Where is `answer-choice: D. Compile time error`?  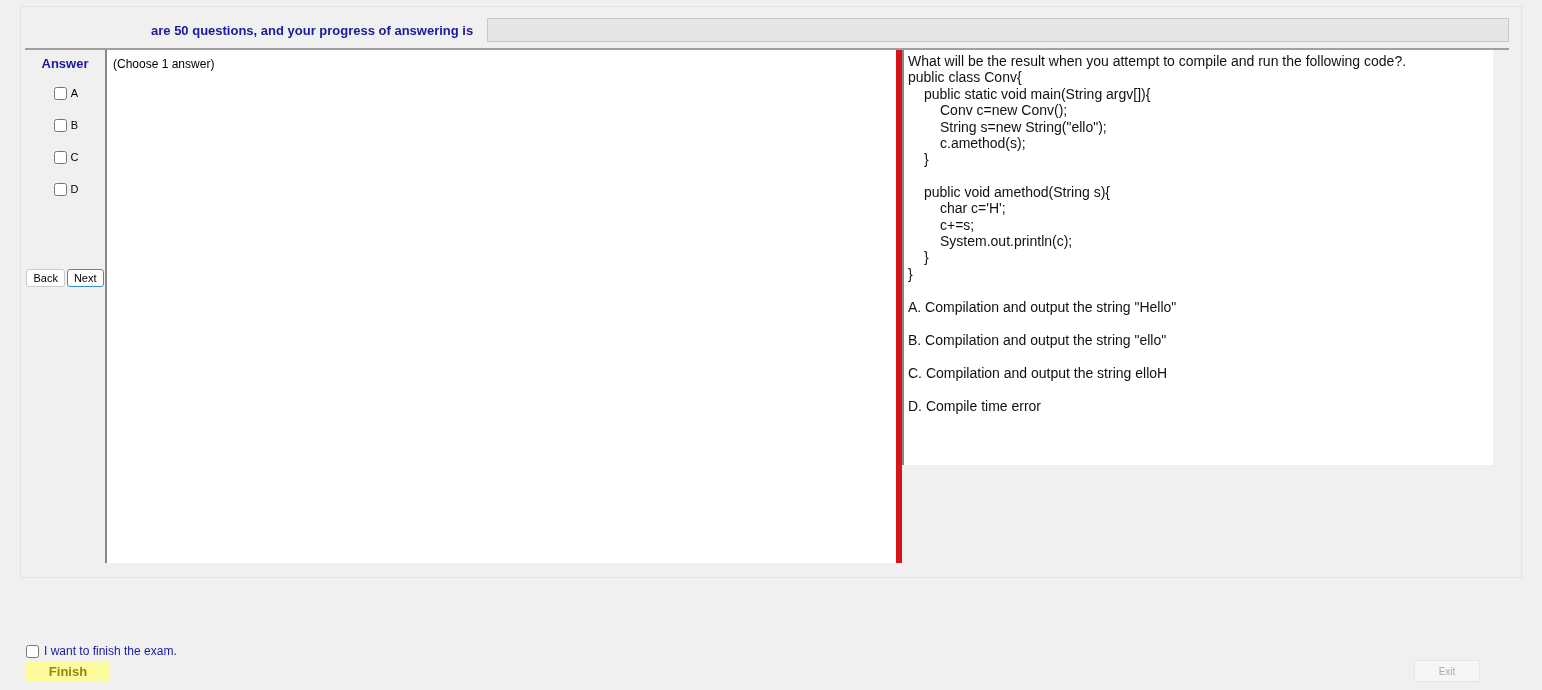 answer-choice: D. Compile time error is located at coordinates (975, 405).